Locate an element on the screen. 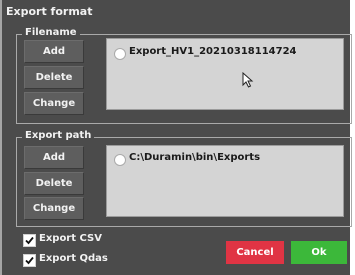  export-path-entry: C:\Duramin\bin\Exports is located at coordinates (194, 157).